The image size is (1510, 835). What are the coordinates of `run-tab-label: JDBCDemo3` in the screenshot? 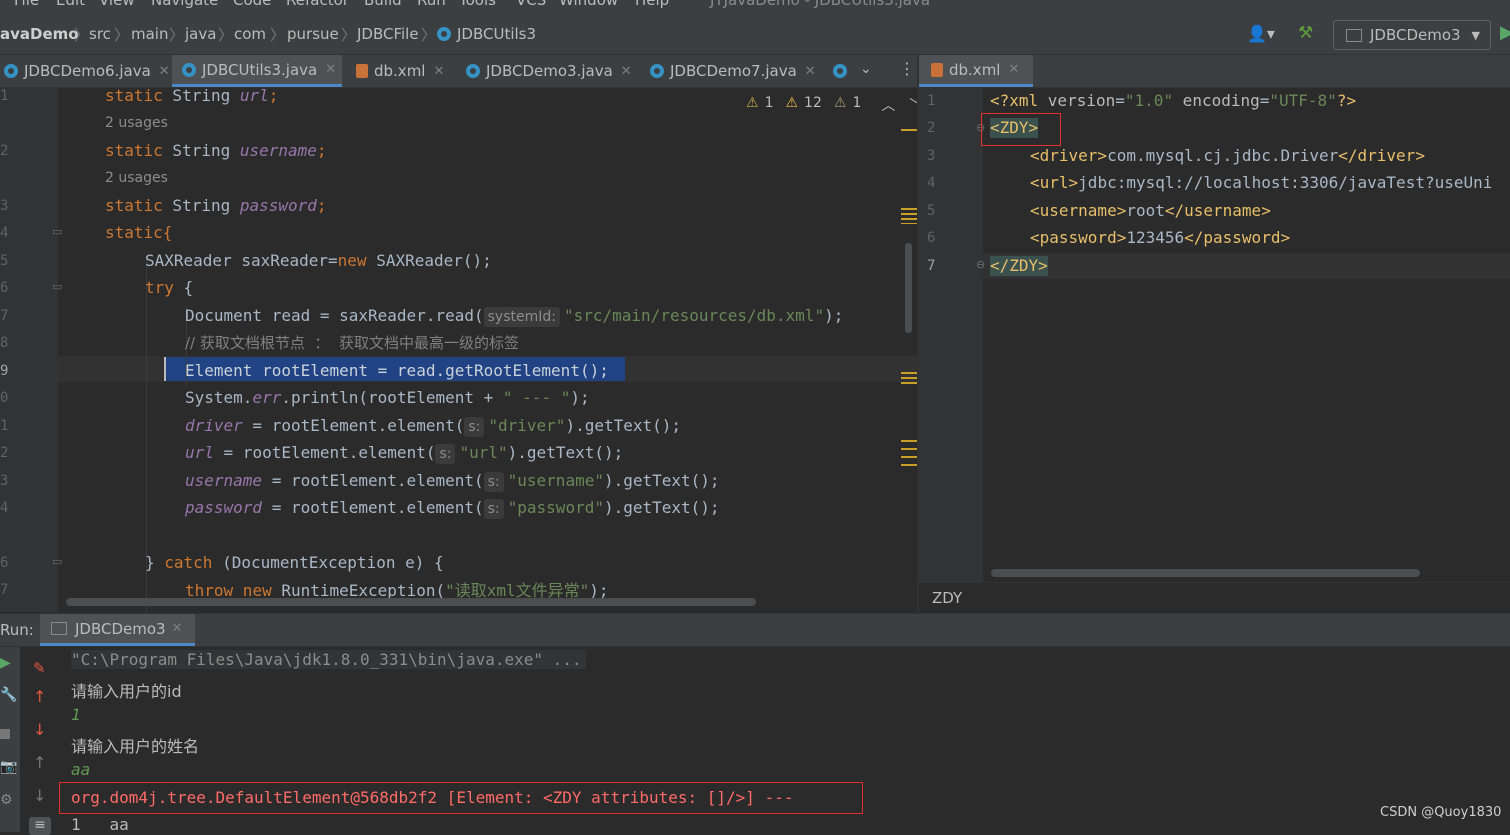 It's located at (120, 628).